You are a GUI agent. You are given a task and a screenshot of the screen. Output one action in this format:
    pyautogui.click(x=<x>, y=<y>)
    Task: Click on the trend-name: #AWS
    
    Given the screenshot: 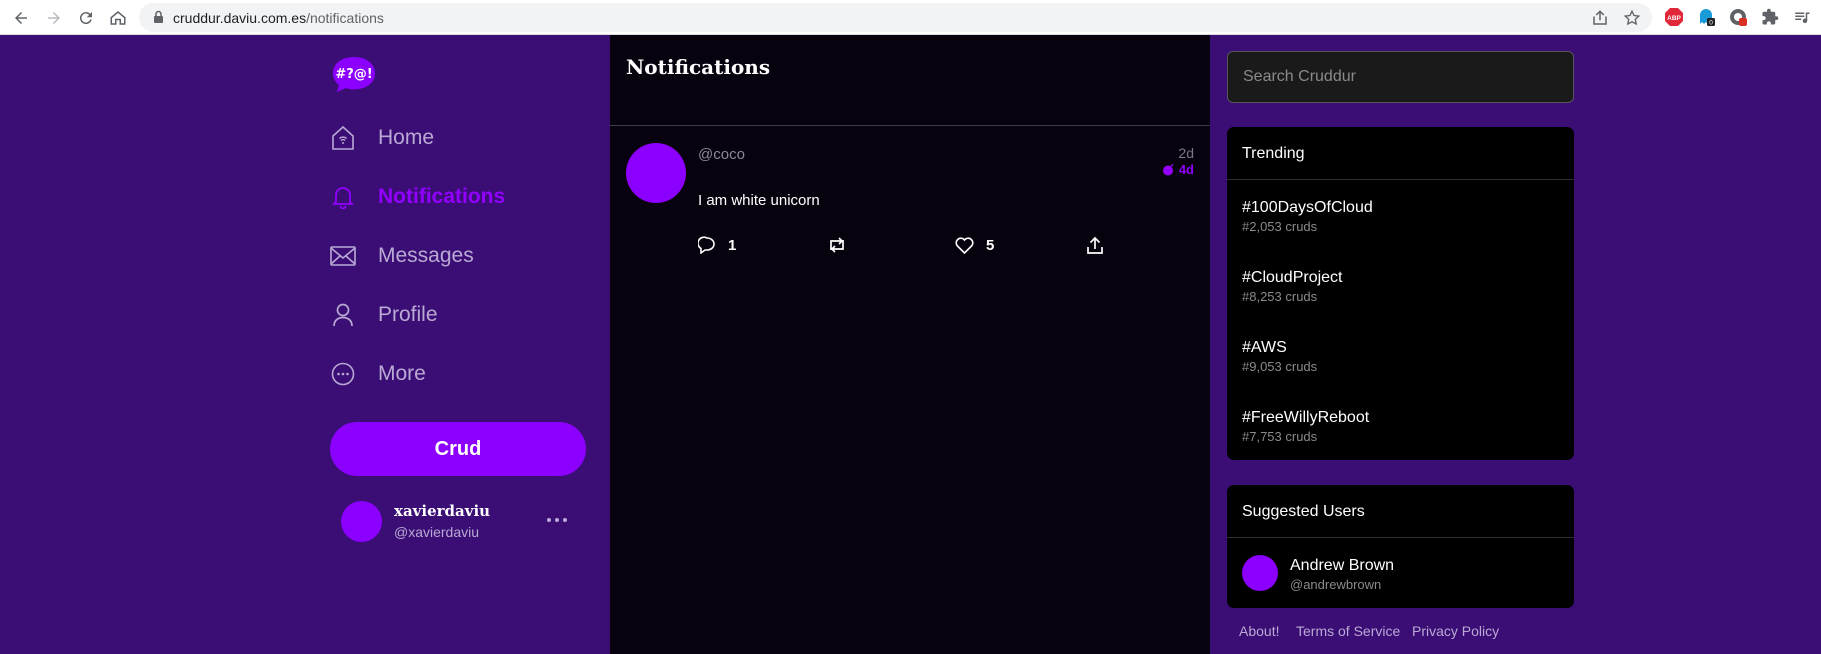 What is the action you would take?
    pyautogui.click(x=1264, y=347)
    